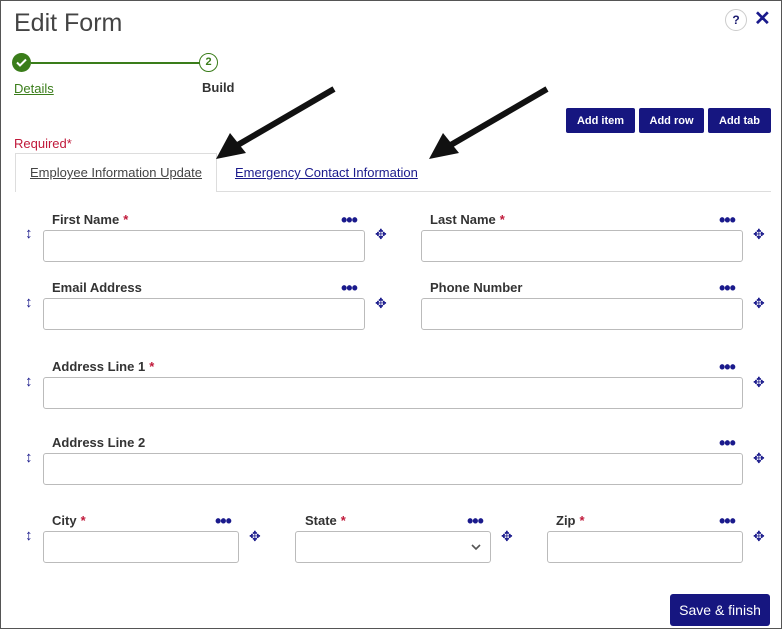 This screenshot has width=782, height=629. I want to click on add-tab-button: Add tab, so click(739, 120).